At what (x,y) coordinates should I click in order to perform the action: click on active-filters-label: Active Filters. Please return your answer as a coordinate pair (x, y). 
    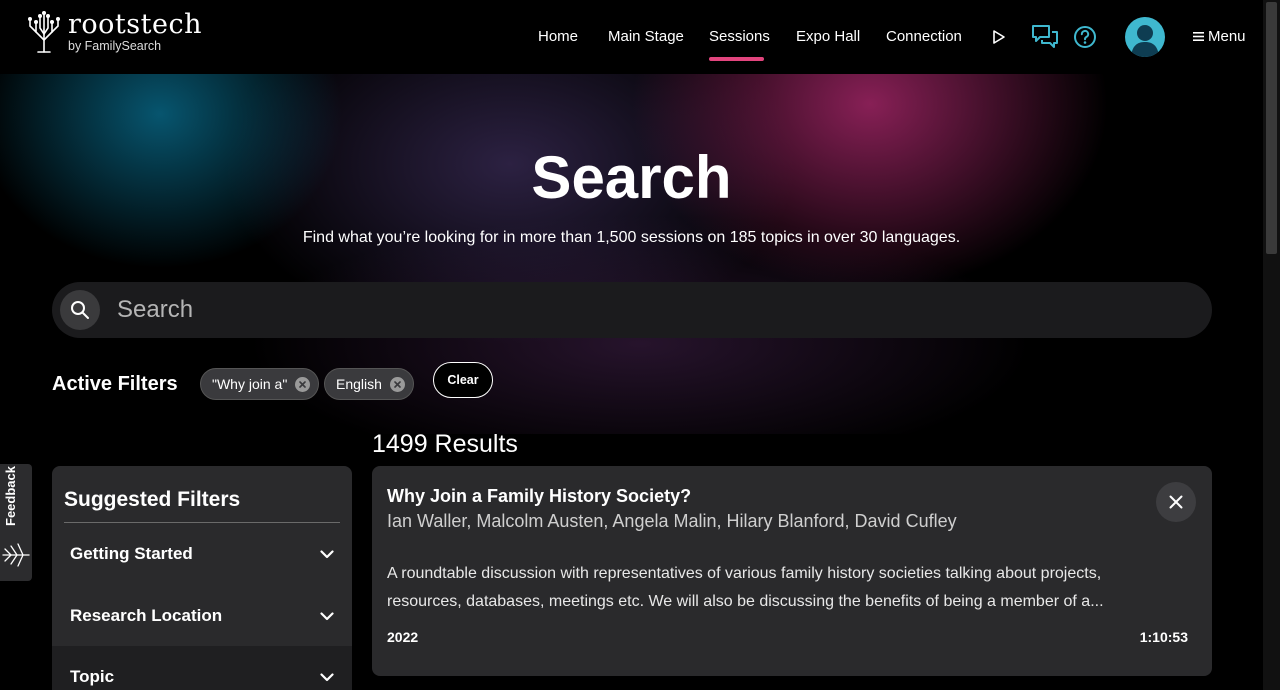
    Looking at the image, I should click on (115, 384).